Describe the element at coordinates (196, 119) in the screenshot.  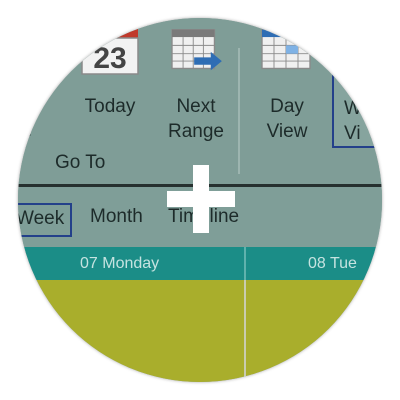
I see `next-range-label: Next Range` at that location.